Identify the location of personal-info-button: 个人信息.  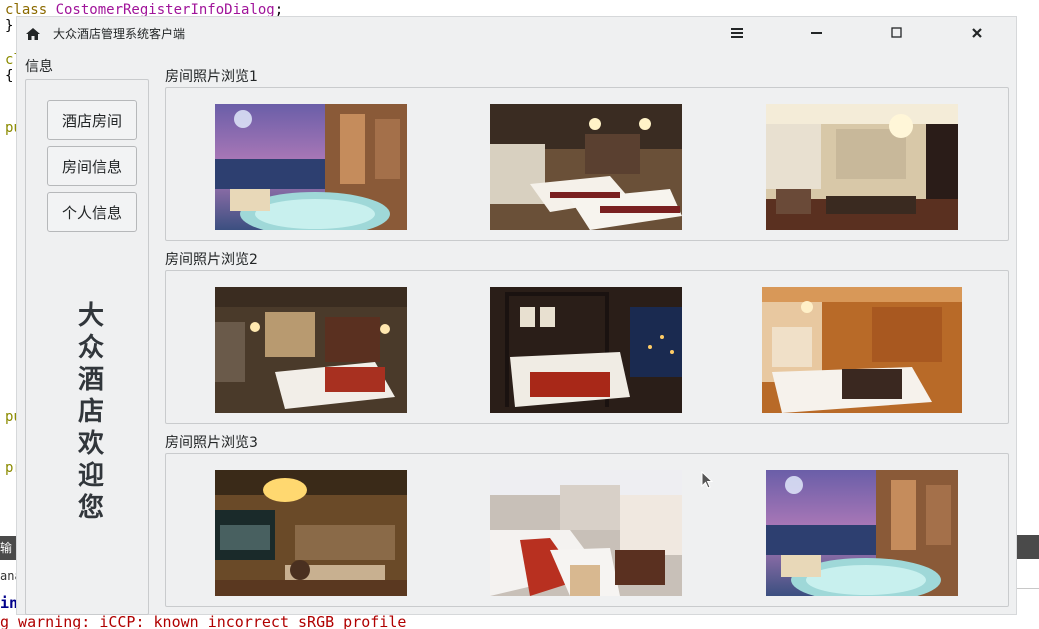
(92, 212).